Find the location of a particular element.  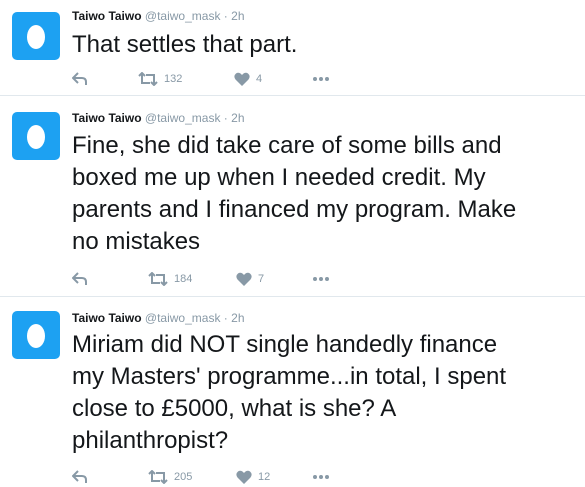

retweet-count: 184 is located at coordinates (183, 279).